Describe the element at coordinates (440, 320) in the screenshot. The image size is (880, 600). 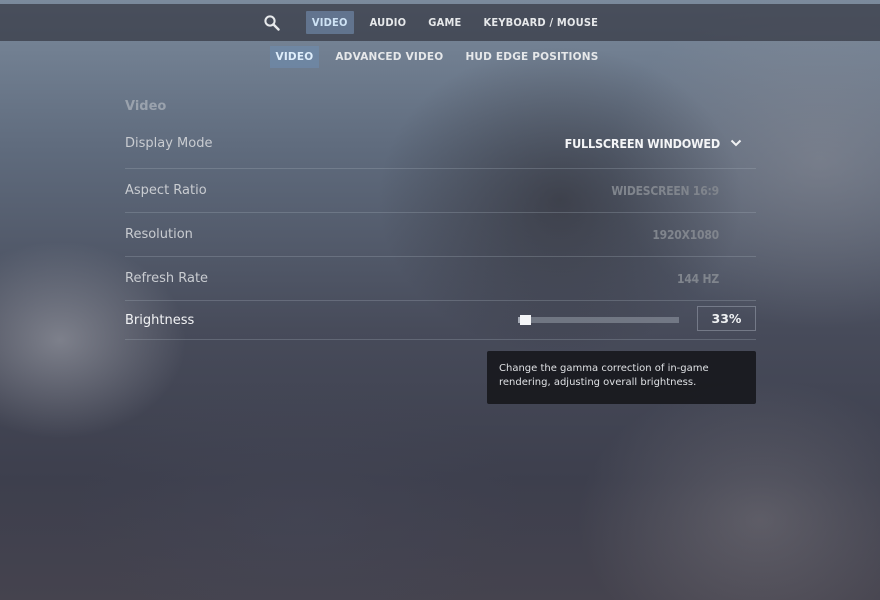
I see `setting-row-brightness: Brightness 33%` at that location.